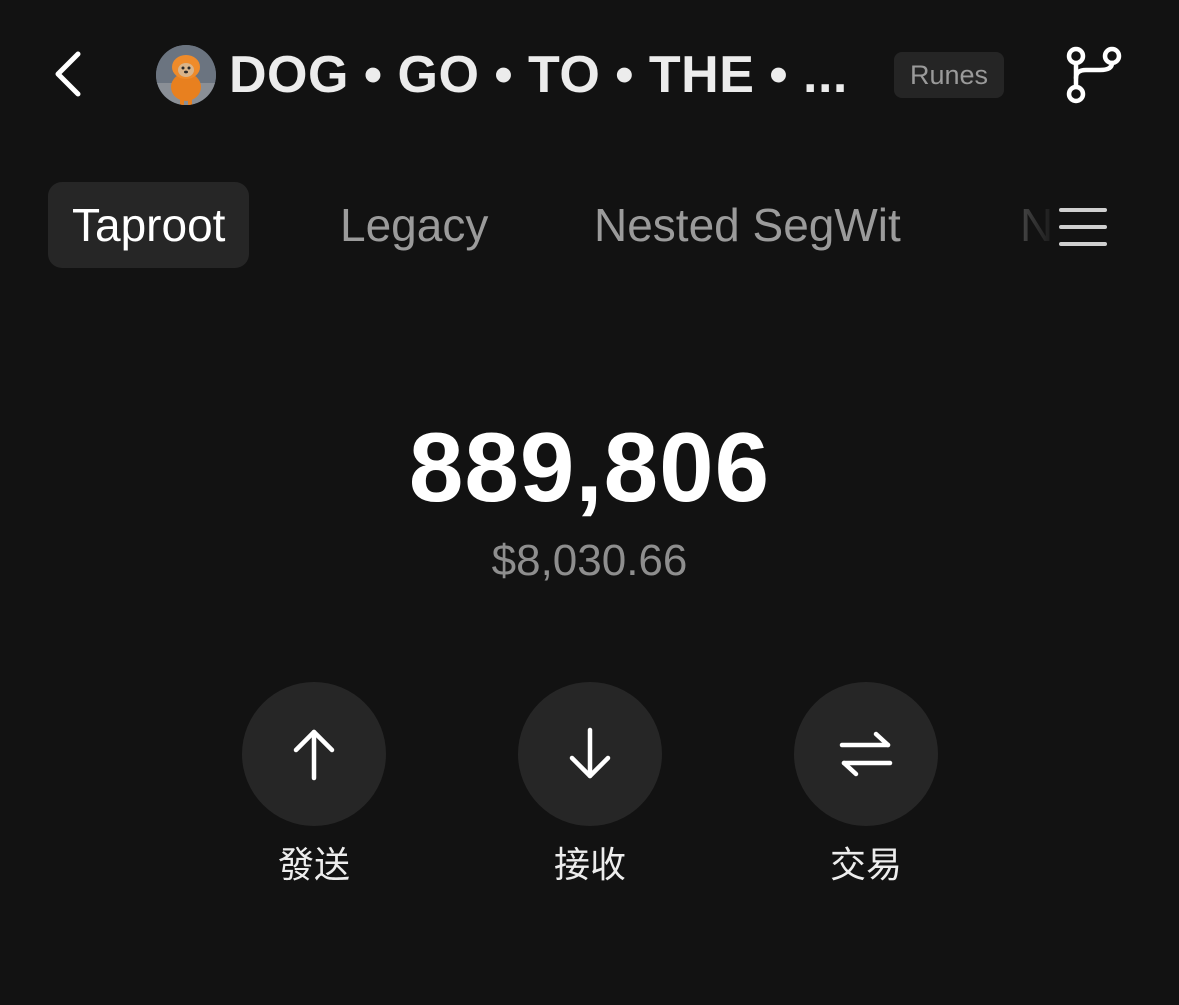  I want to click on token-avatar, so click(186, 75).